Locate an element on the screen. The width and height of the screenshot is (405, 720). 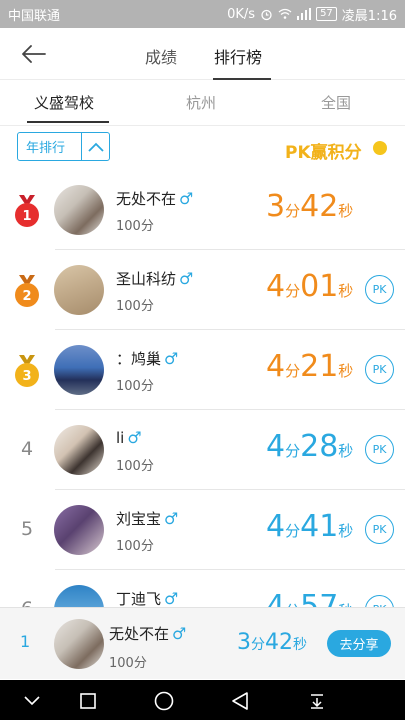
bronze-medal-icon: 3 is located at coordinates (27, 371).